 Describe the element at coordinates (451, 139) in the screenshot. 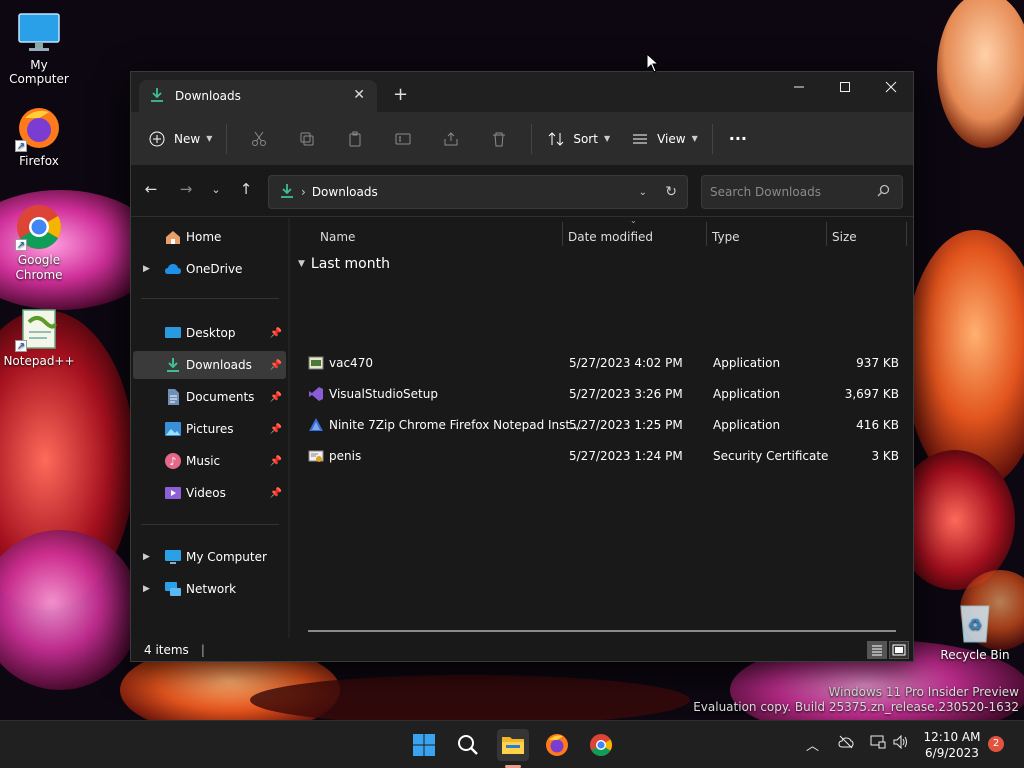

I see `share-button` at that location.